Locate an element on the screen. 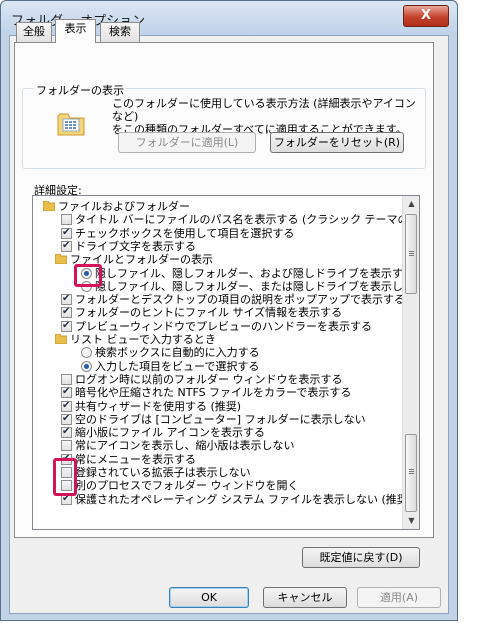 This screenshot has height=623, width=484. option-label: ログオン時に以前のフォルダー ウィンドウを表示する is located at coordinates (209, 379).